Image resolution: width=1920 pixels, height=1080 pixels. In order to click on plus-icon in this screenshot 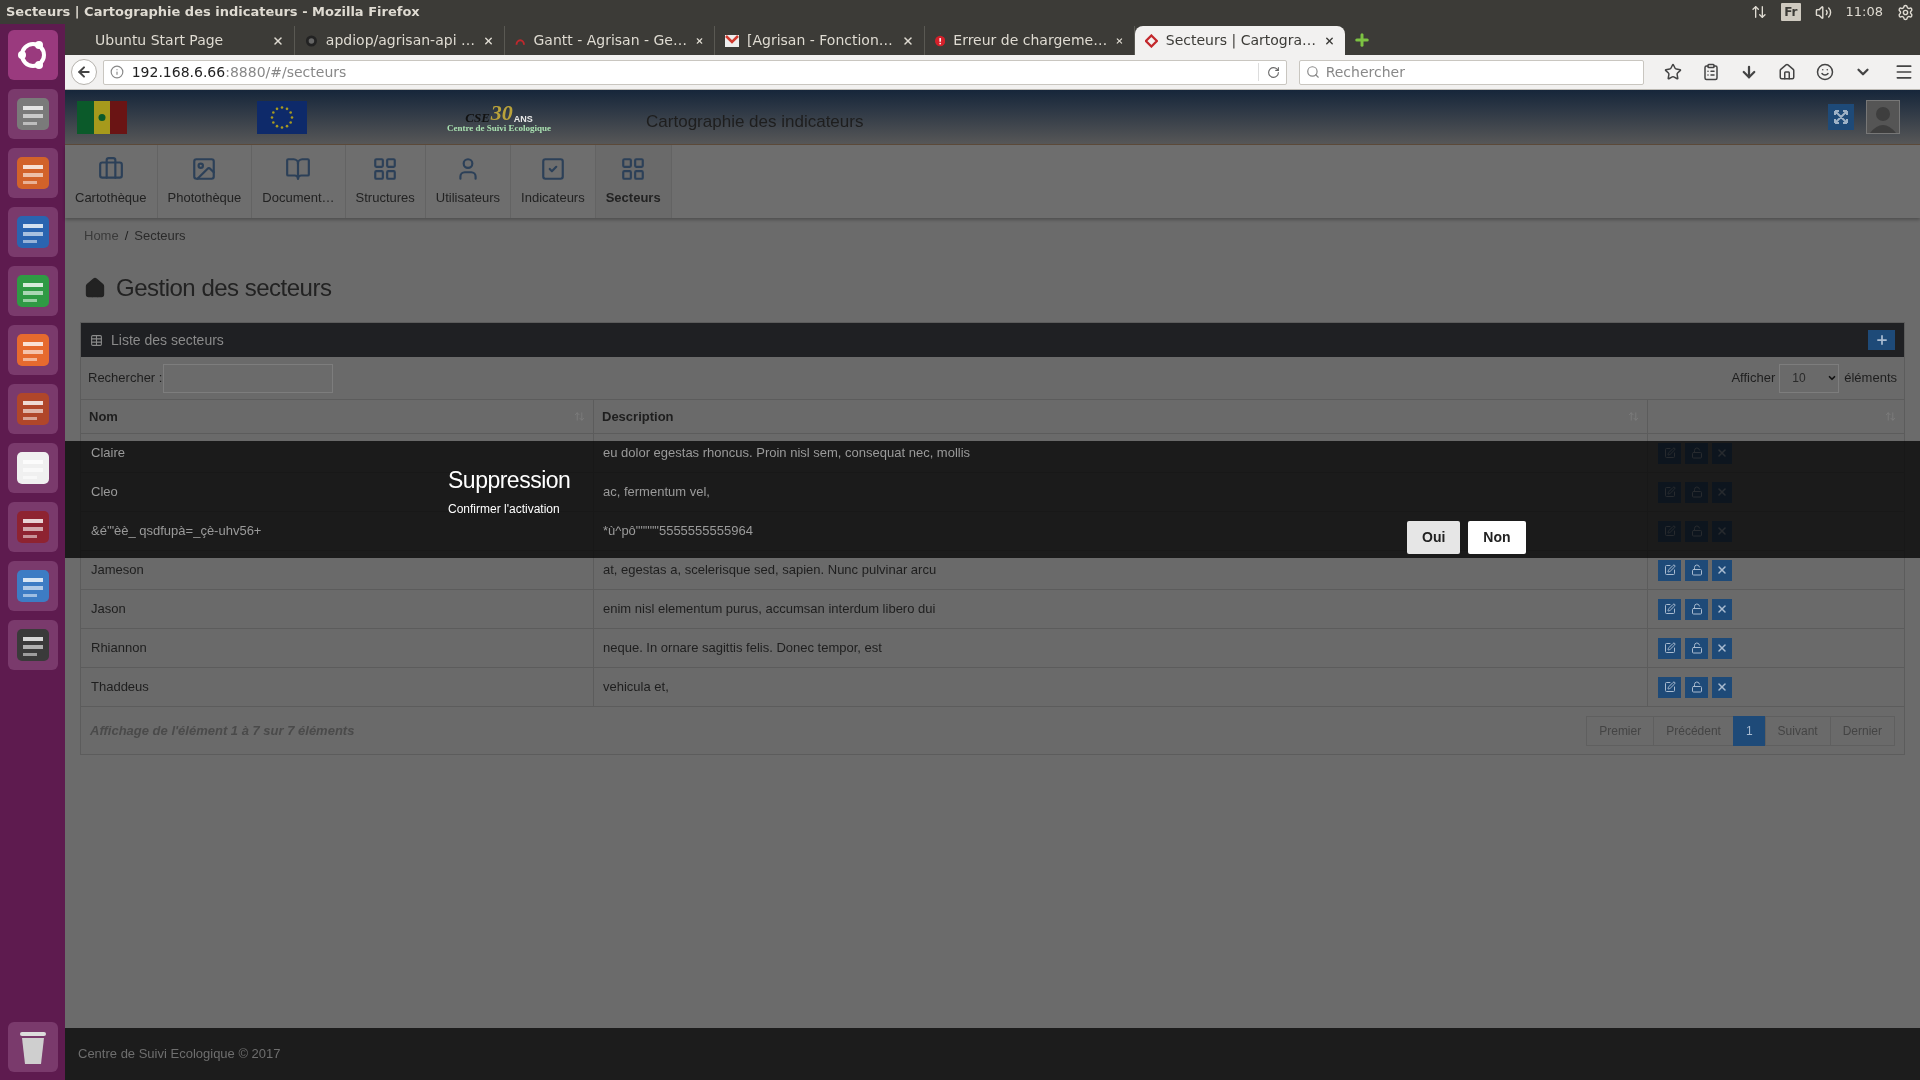, I will do `click(1881, 340)`.